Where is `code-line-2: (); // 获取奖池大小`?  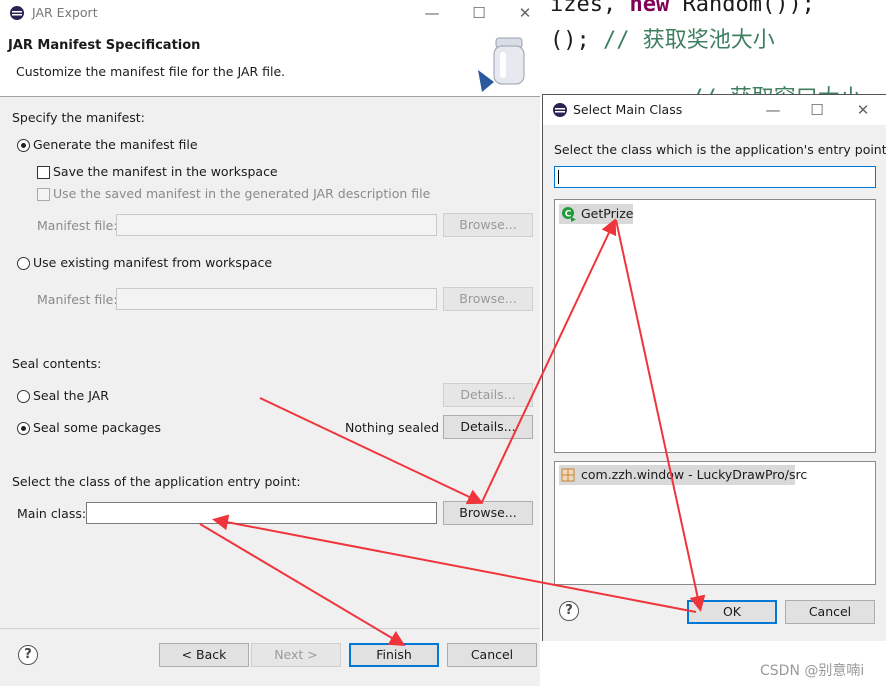
code-line-2: (); // 获取奖池大小 is located at coordinates (662, 38).